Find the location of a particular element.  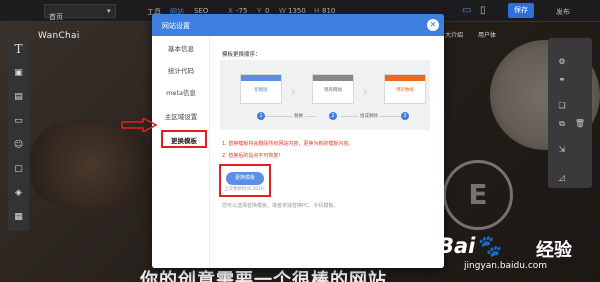

baidu-watermark: Bai🐾 经验 jingyan.baidu.com is located at coordinates (516, 255).